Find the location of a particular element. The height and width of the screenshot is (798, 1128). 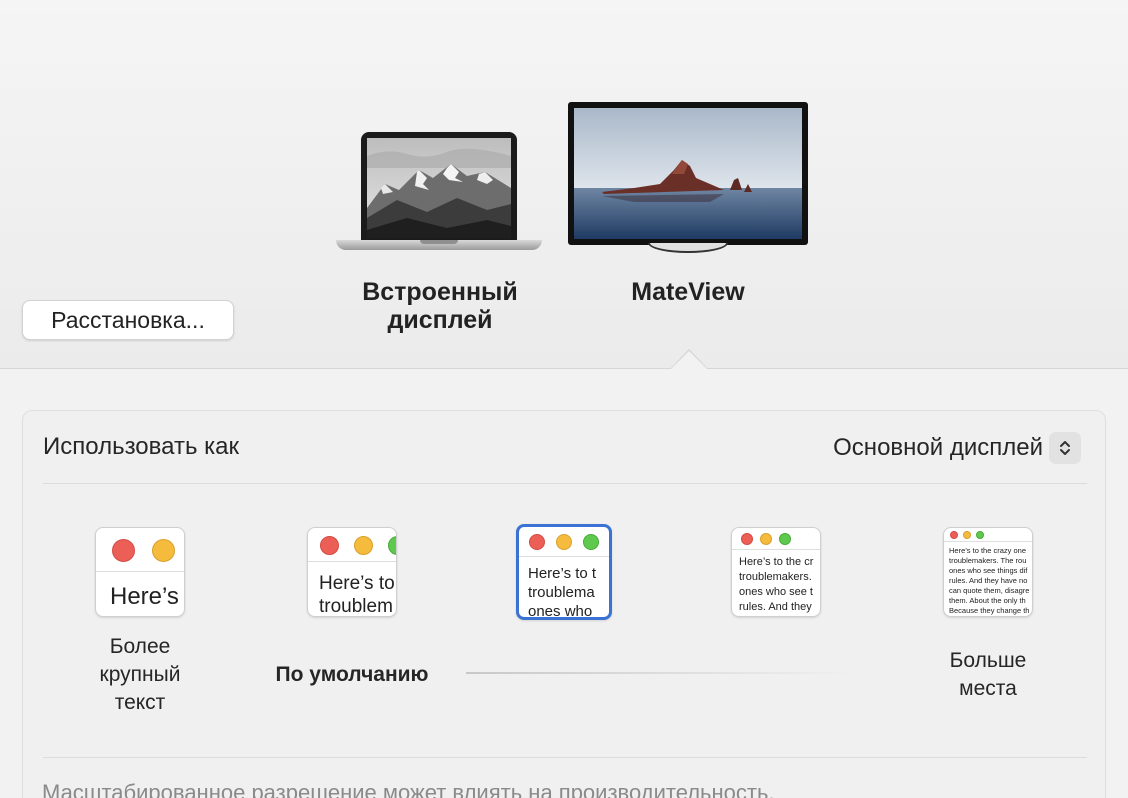

larger-text-label: Более крупный текст is located at coordinates (140, 675).